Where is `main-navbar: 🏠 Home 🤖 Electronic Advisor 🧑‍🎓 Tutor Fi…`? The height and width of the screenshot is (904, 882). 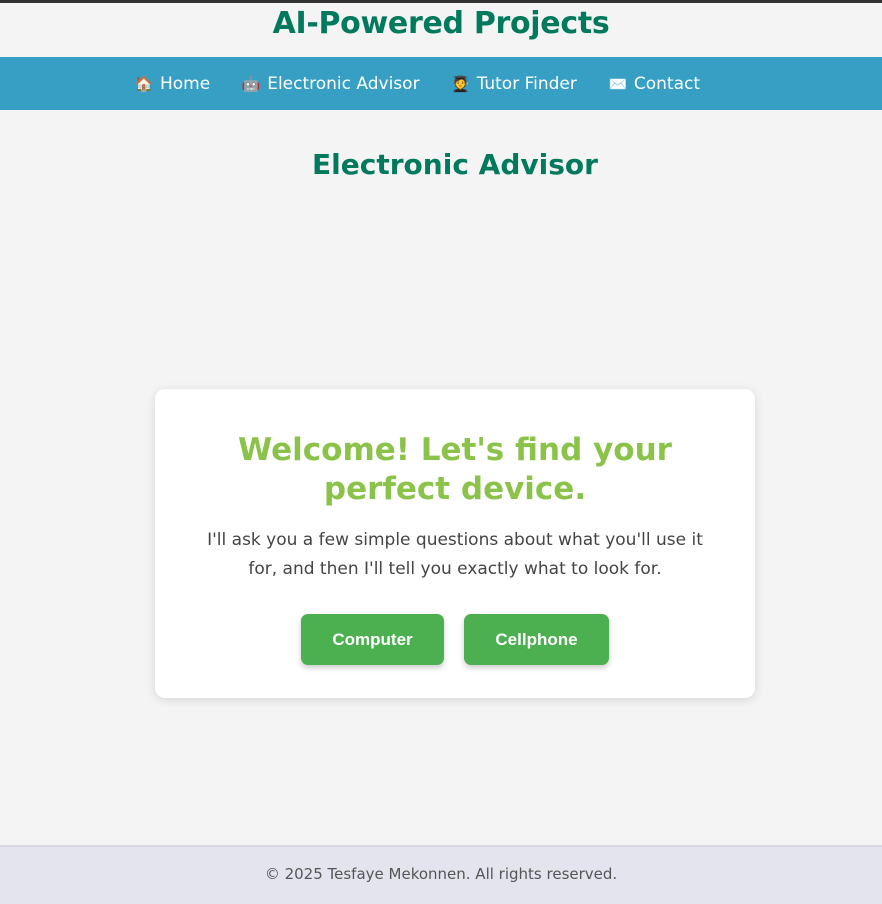
main-navbar: 🏠 Home 🤖 Electronic Advisor 🧑‍🎓 Tutor Fi… is located at coordinates (441, 83).